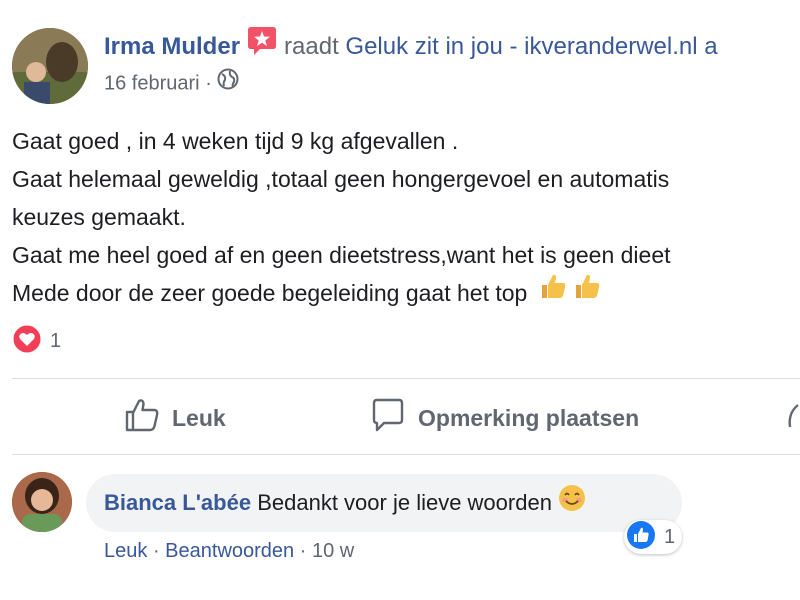 The height and width of the screenshot is (600, 800). Describe the element at coordinates (572, 501) in the screenshot. I see `smiling-emoji` at that location.